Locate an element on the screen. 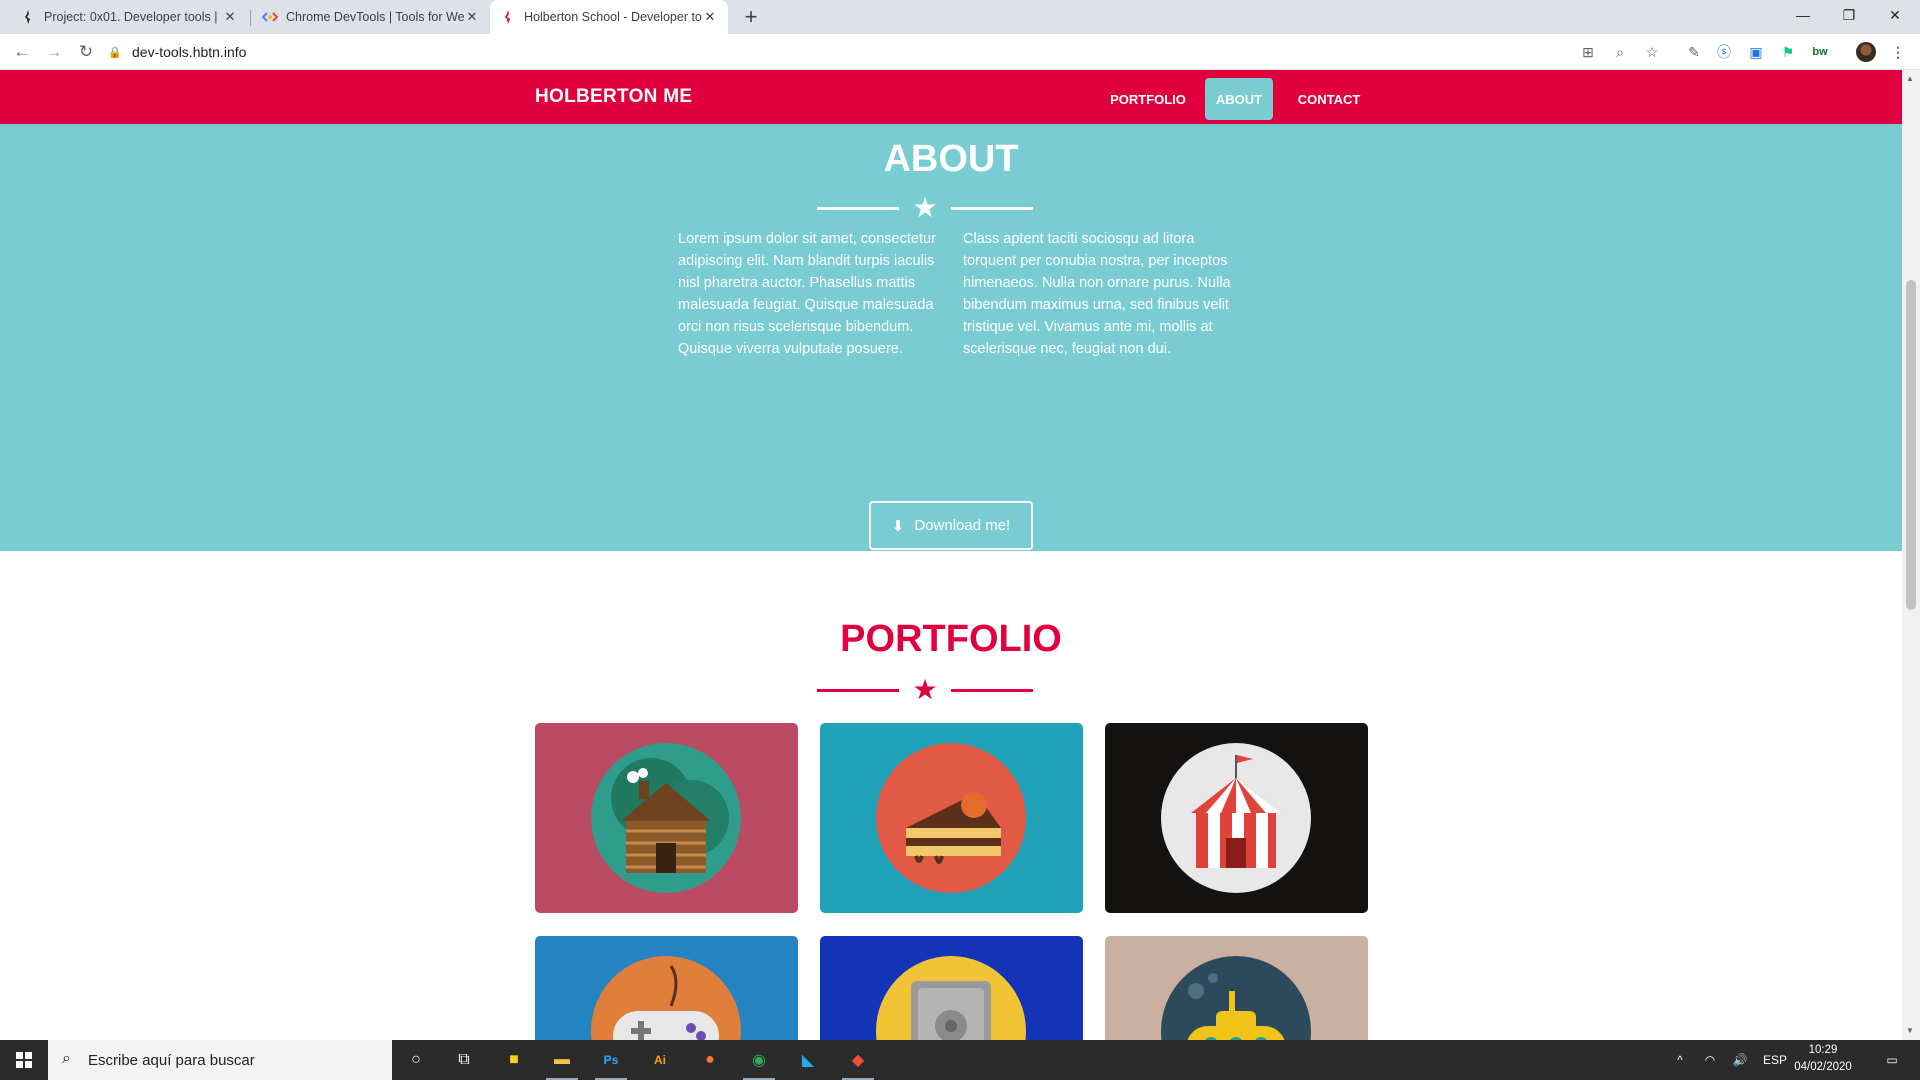  portfolio-item-circus is located at coordinates (1236, 818).